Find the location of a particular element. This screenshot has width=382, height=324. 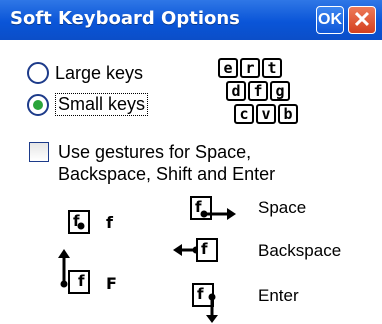

radio-small-keys-label: Small keys is located at coordinates (102, 104).